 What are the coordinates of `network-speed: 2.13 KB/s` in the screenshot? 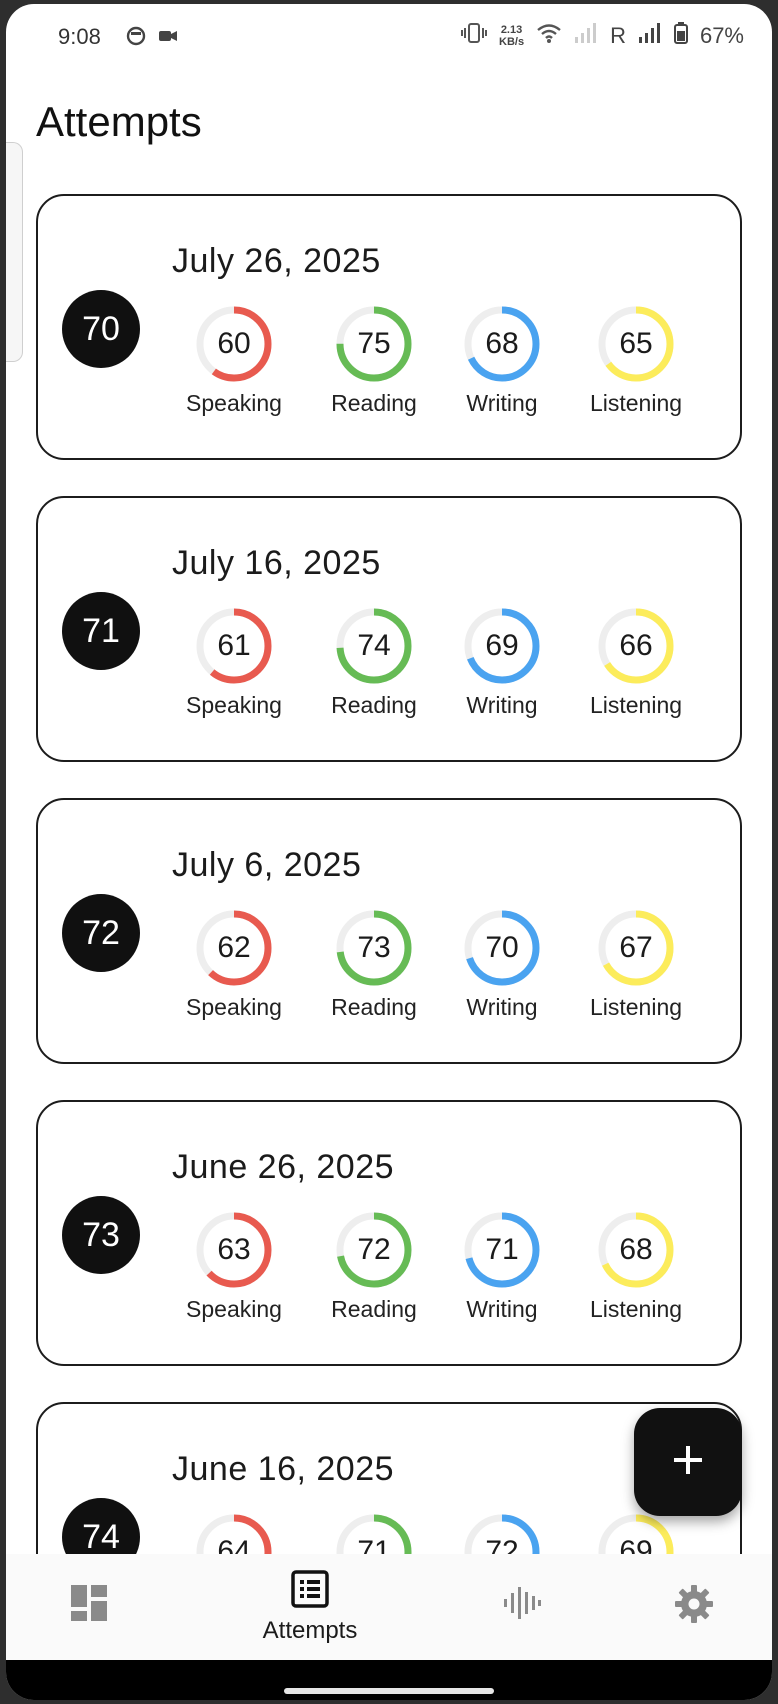 It's located at (511, 36).